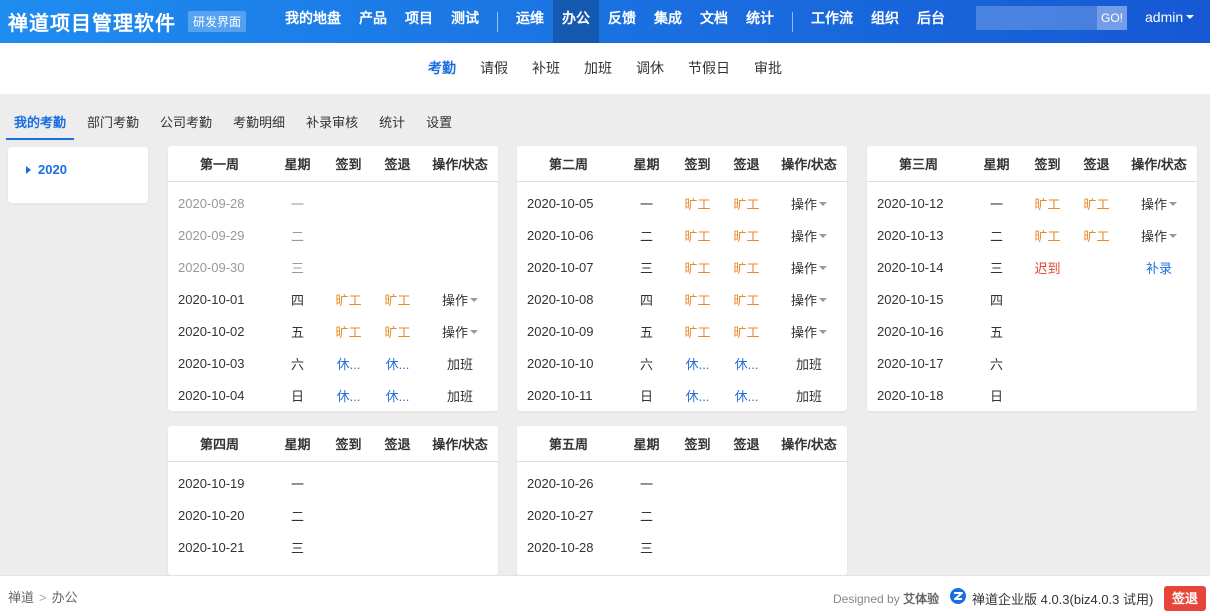 This screenshot has height=612, width=1210. I want to click on search-go-button: GO!, so click(1112, 18).